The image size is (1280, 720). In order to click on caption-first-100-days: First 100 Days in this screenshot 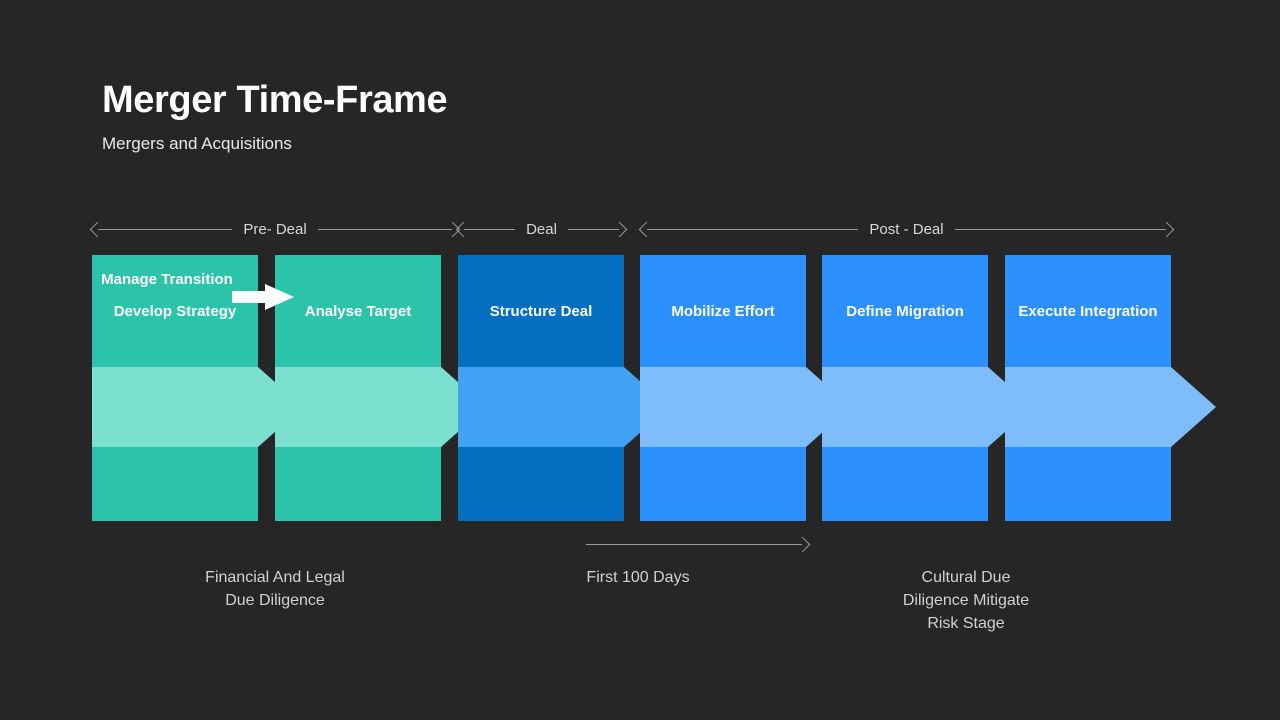, I will do `click(638, 577)`.